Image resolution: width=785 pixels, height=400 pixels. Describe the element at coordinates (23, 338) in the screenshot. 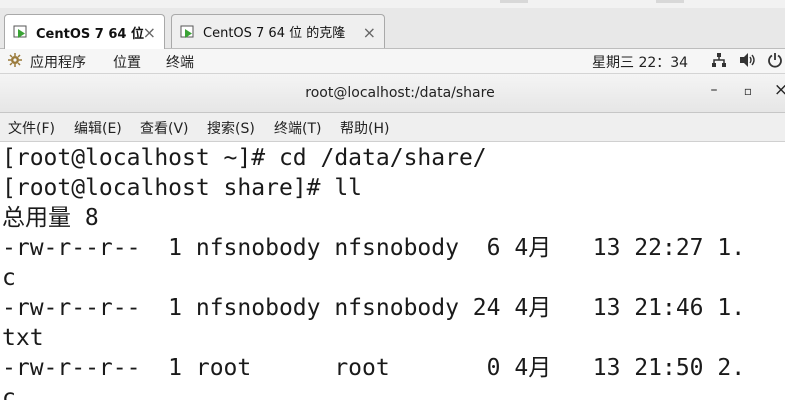

I see `terminal-line: txt` at that location.